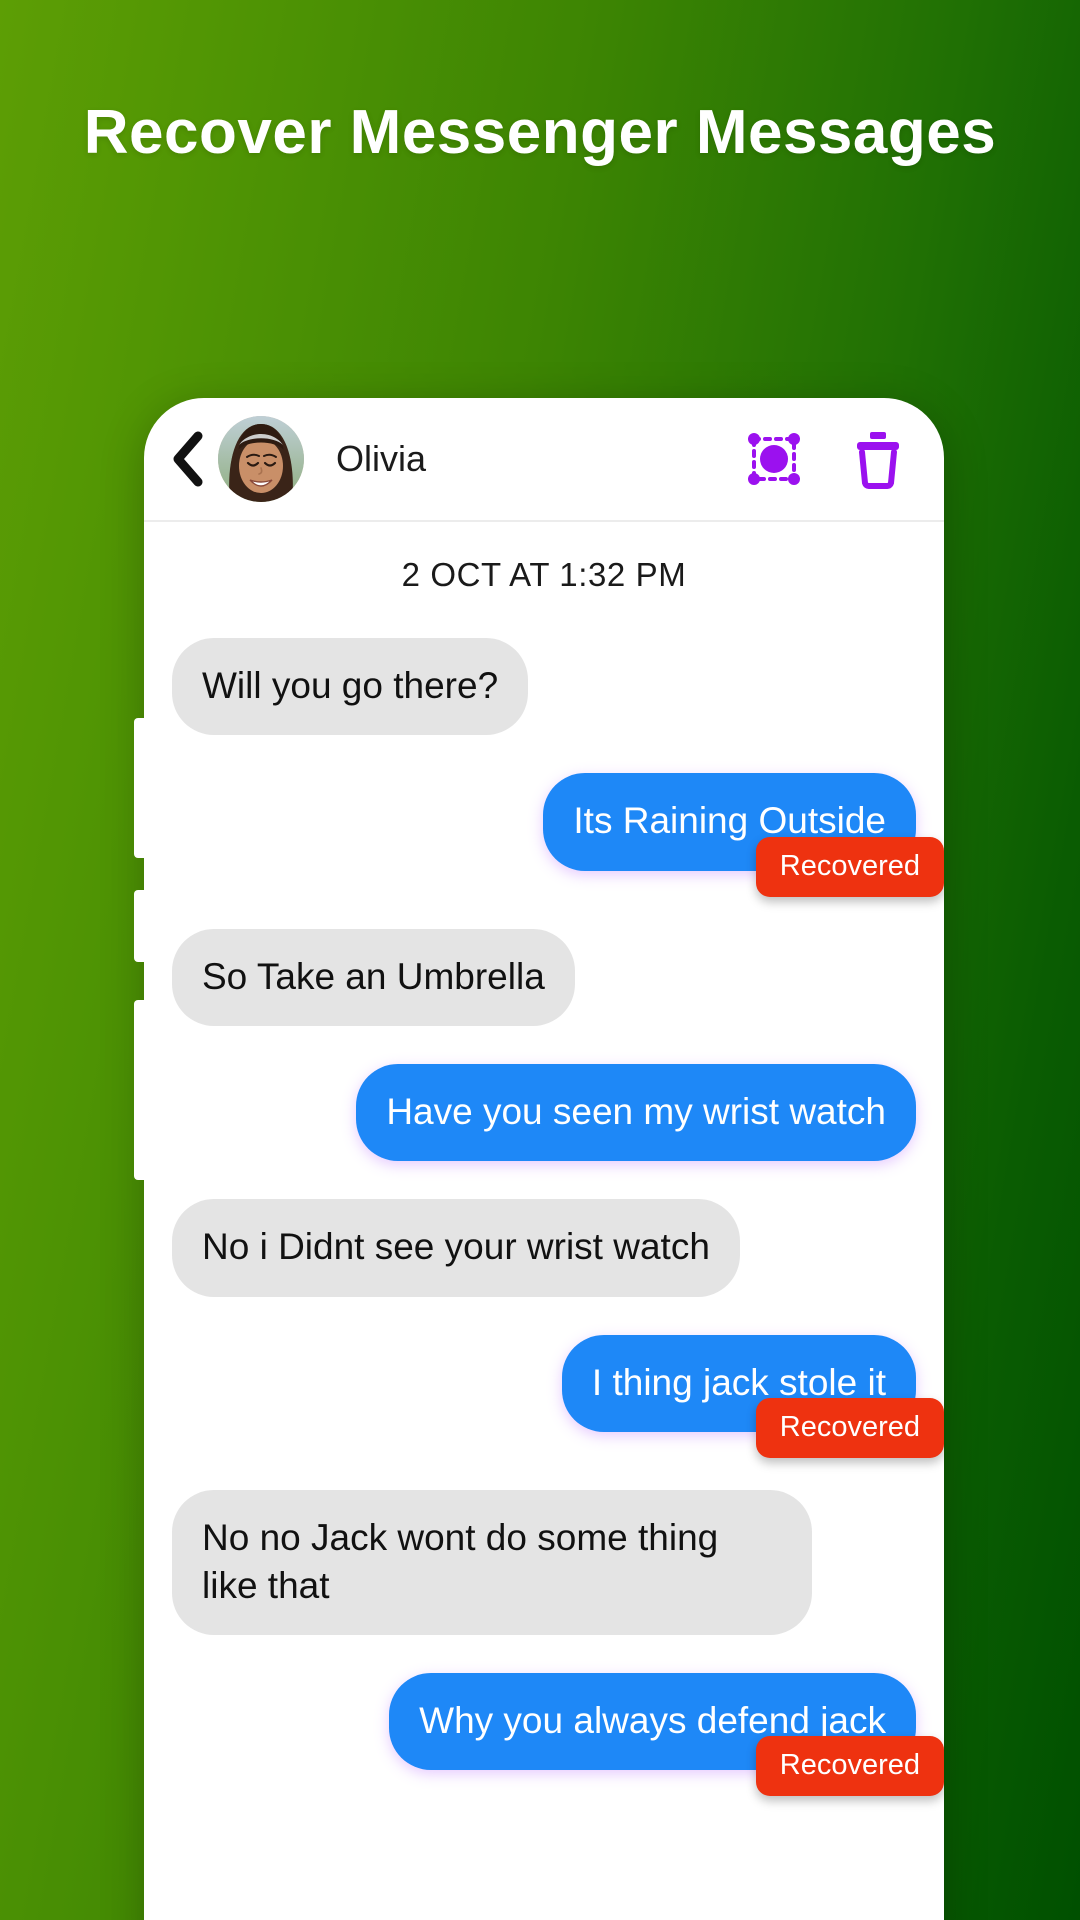  I want to click on contact-avatar-photo, so click(261, 459).